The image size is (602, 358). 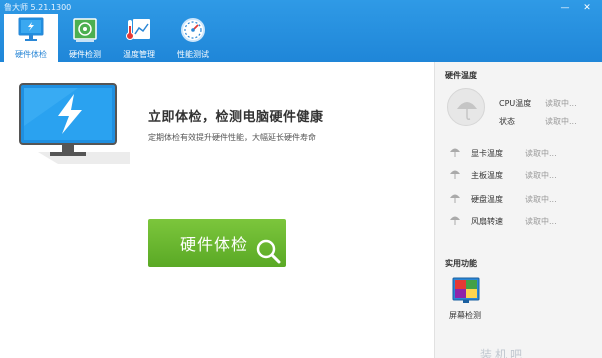 What do you see at coordinates (487, 199) in the screenshot?
I see `disk-temp-label: 硬盘温度` at bounding box center [487, 199].